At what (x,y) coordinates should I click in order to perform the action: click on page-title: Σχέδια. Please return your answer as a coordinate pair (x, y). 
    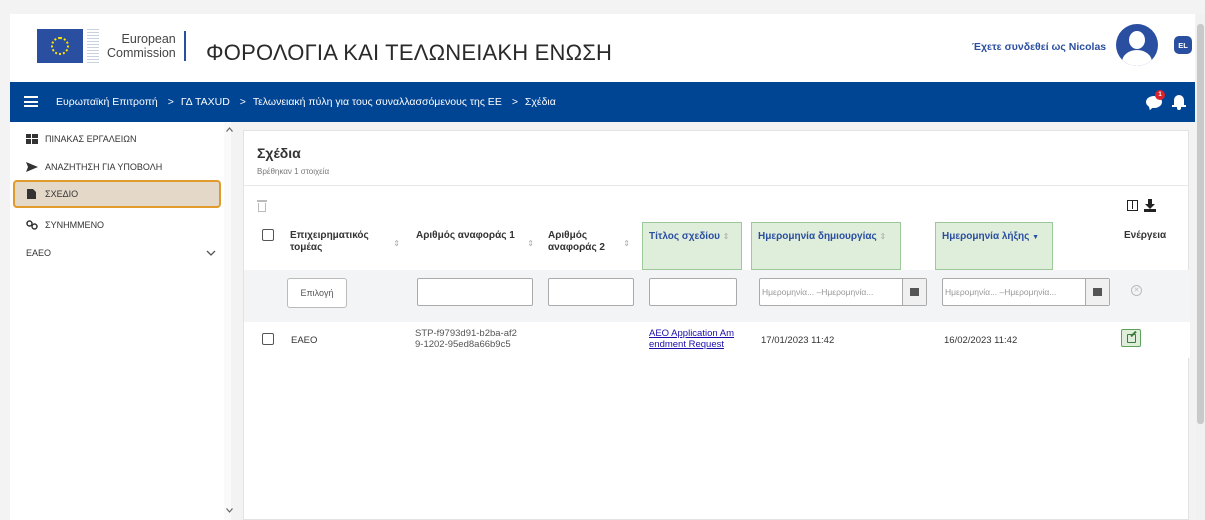
    Looking at the image, I should click on (279, 153).